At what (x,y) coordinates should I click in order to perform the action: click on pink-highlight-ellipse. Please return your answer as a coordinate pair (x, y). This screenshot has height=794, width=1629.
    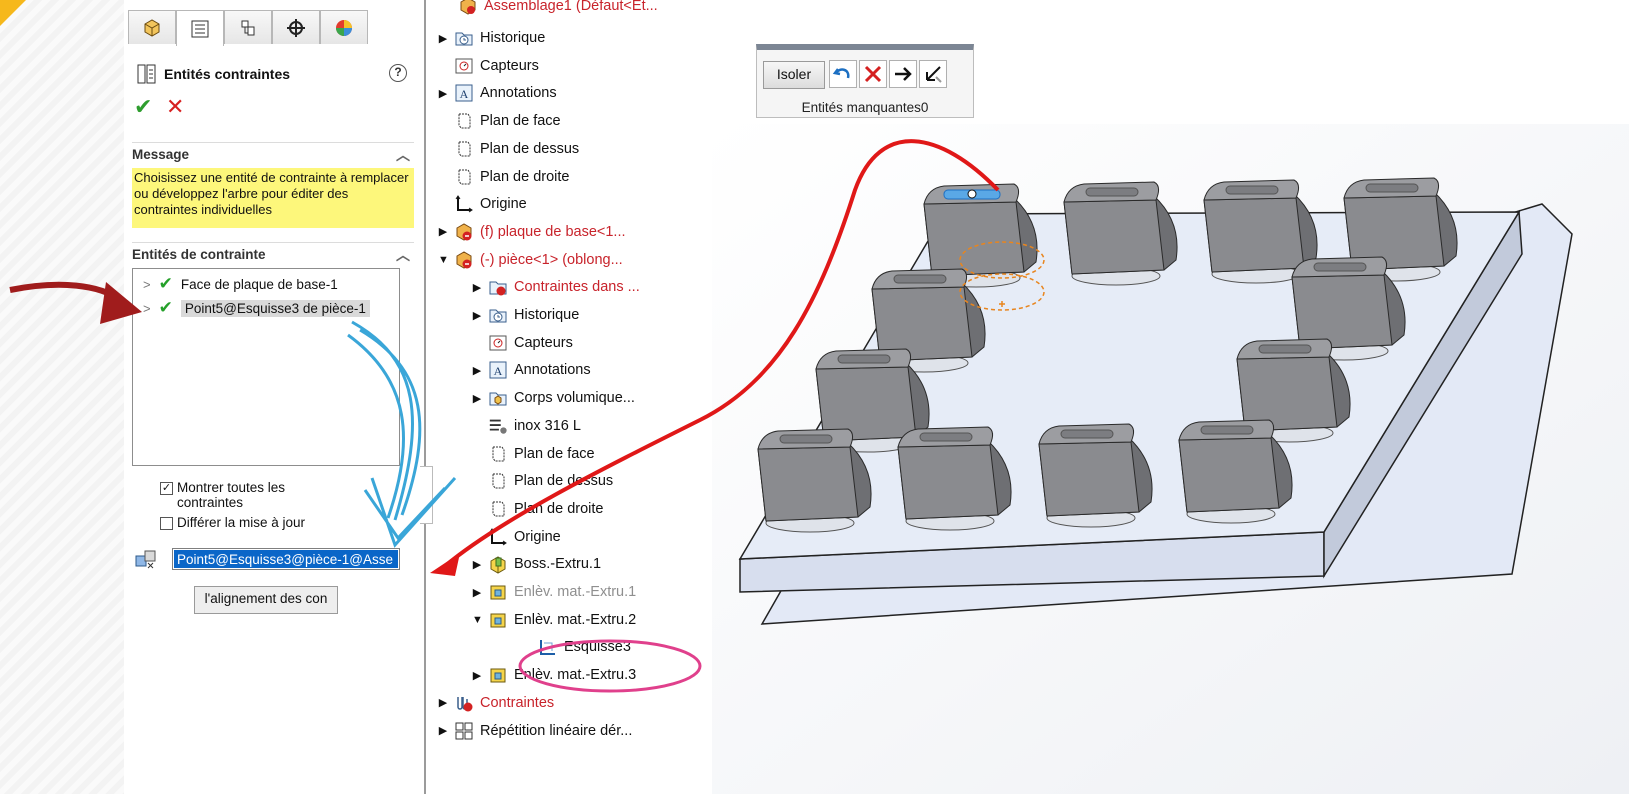
    Looking at the image, I should click on (610, 666).